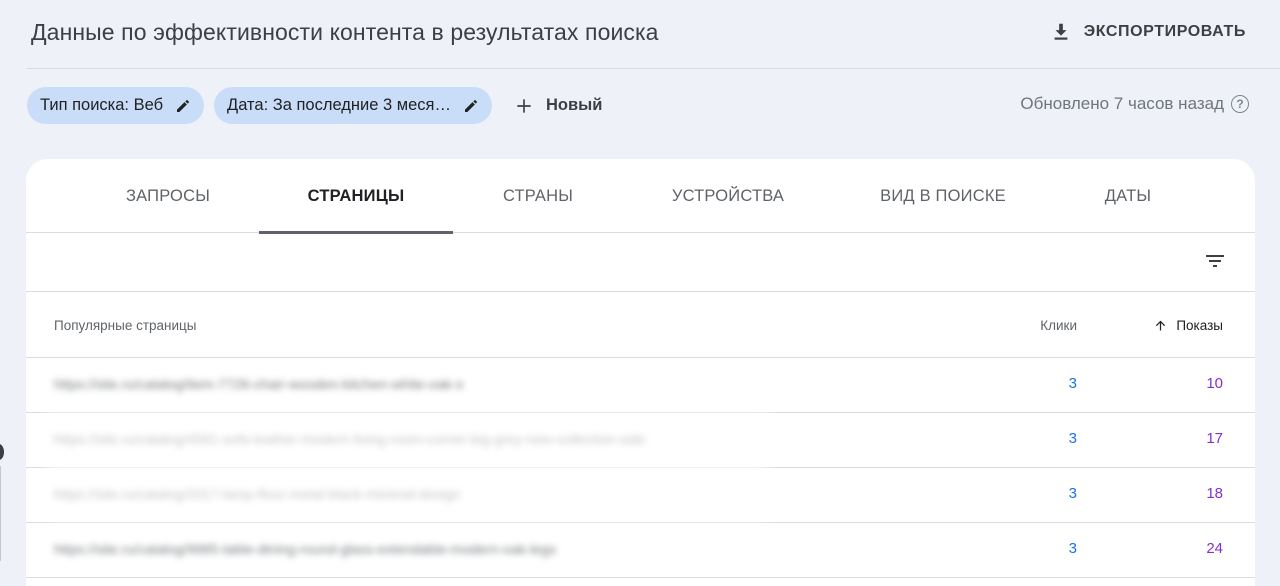  What do you see at coordinates (524, 105) in the screenshot?
I see `plus-icon` at bounding box center [524, 105].